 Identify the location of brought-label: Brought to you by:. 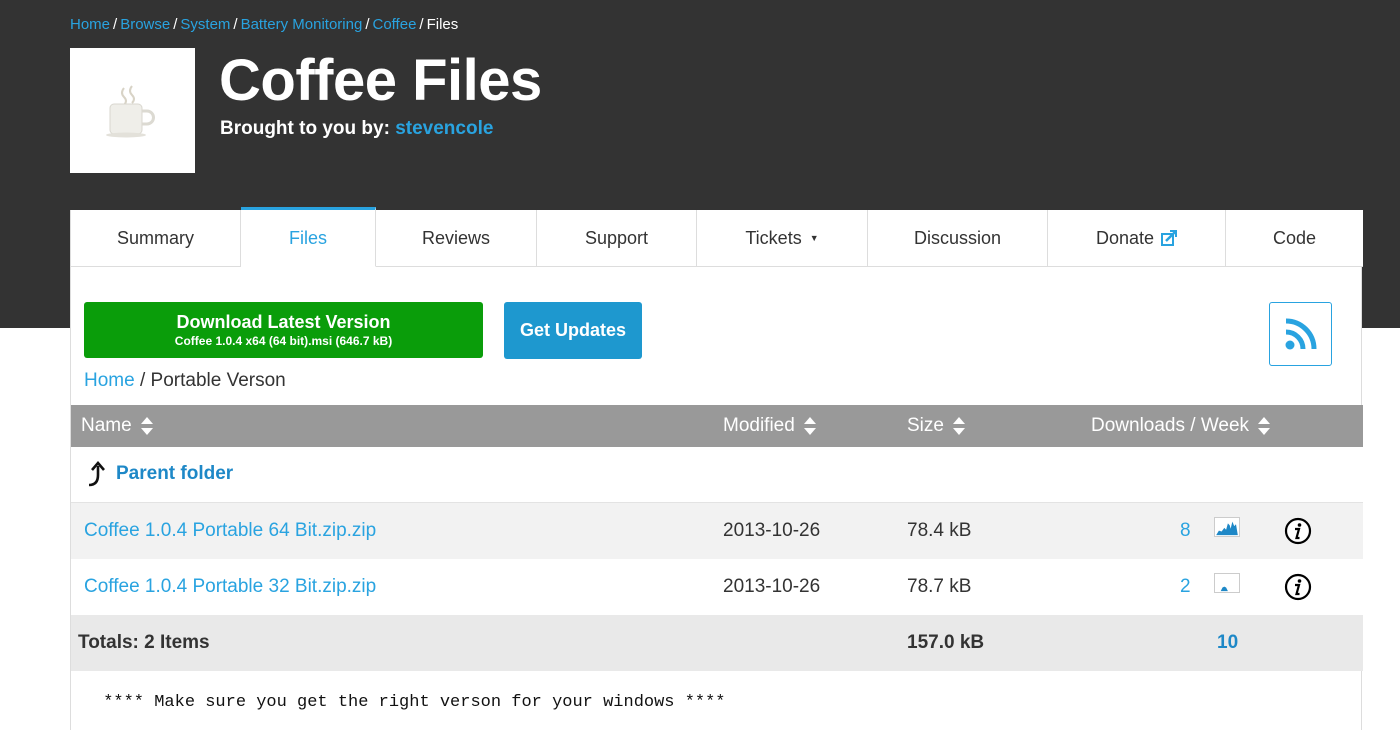
(305, 128).